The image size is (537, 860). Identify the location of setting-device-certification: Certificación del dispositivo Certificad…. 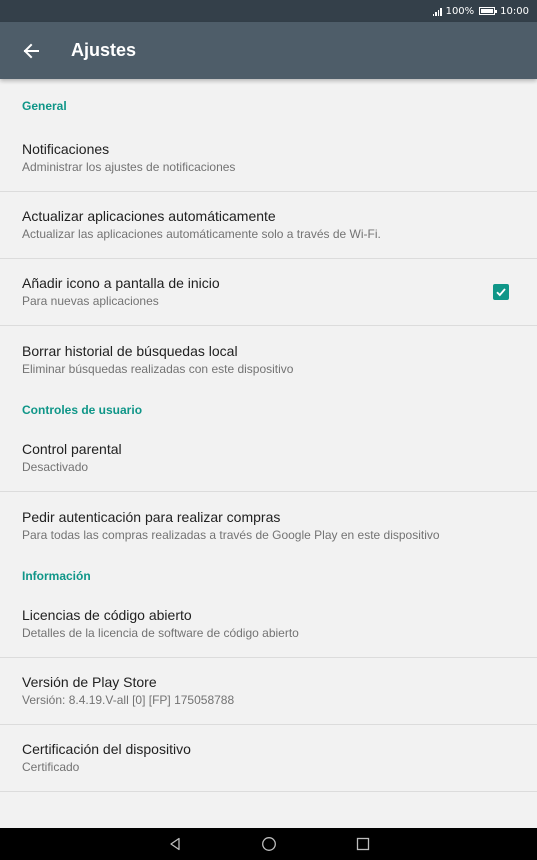
(268, 758).